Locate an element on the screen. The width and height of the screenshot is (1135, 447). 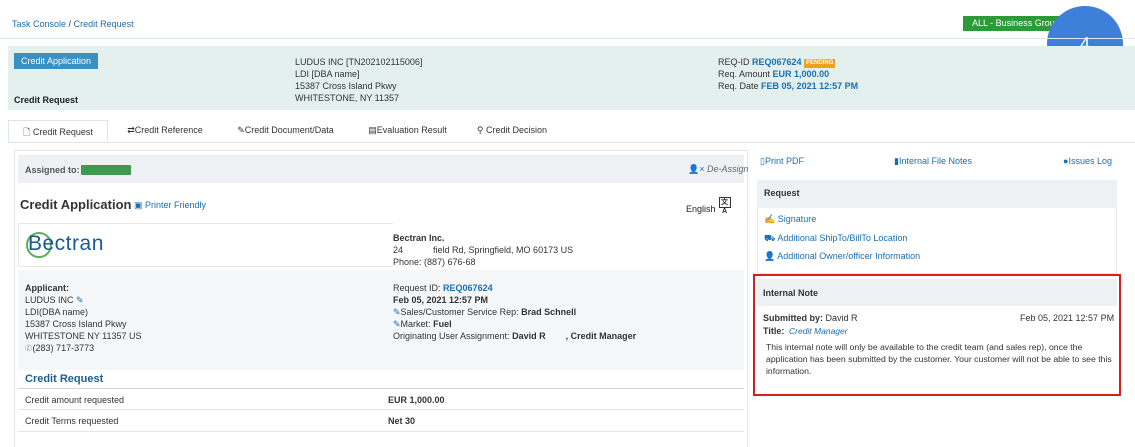
header-title: Credit Request is located at coordinates (46, 100).